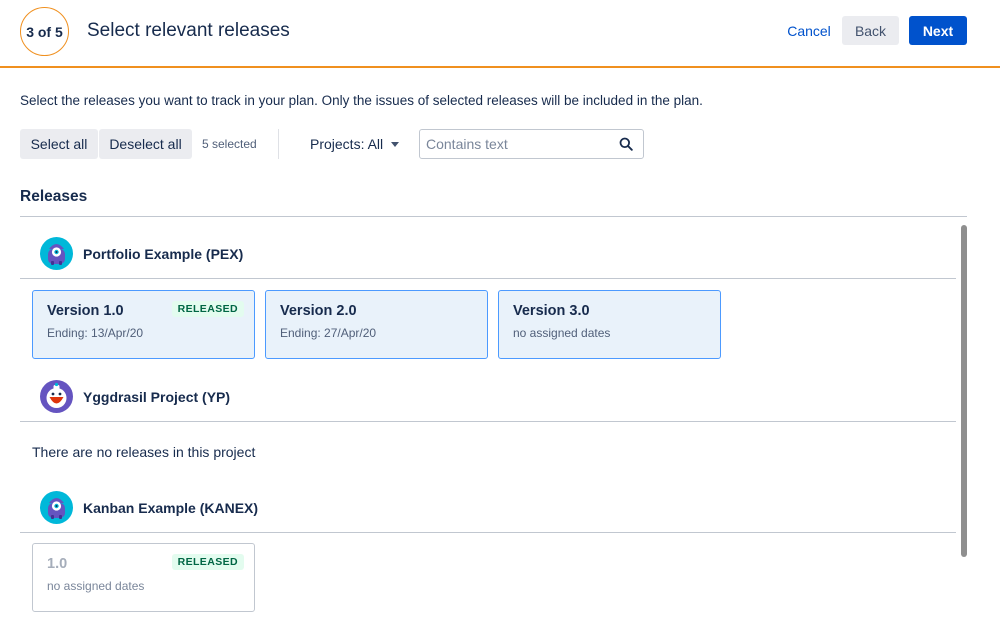 The width and height of the screenshot is (1000, 632). What do you see at coordinates (278, 144) in the screenshot?
I see `toolbar-divider` at bounding box center [278, 144].